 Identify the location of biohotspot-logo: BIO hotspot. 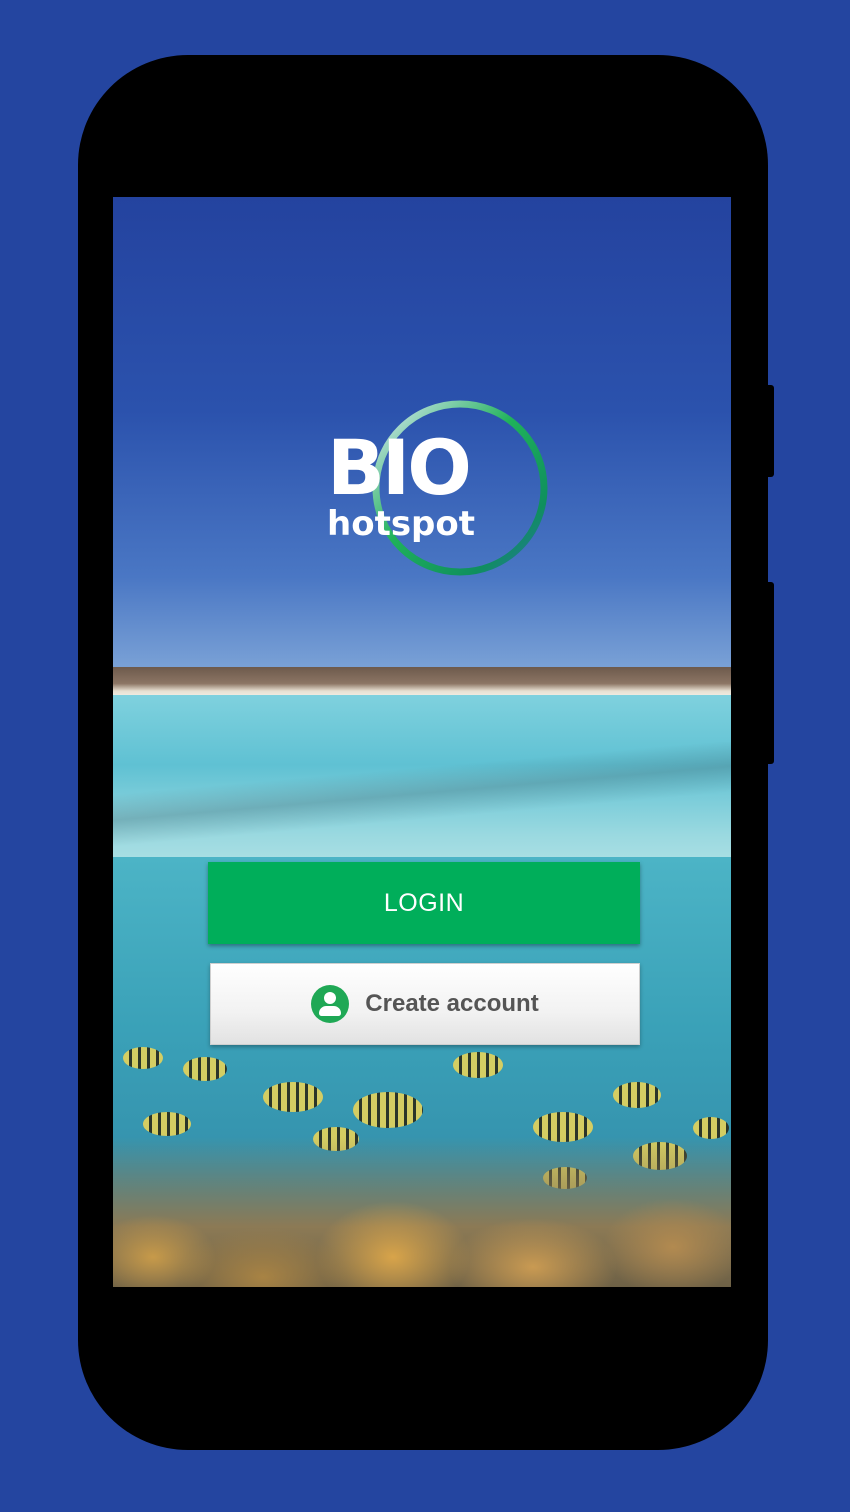
(447, 495).